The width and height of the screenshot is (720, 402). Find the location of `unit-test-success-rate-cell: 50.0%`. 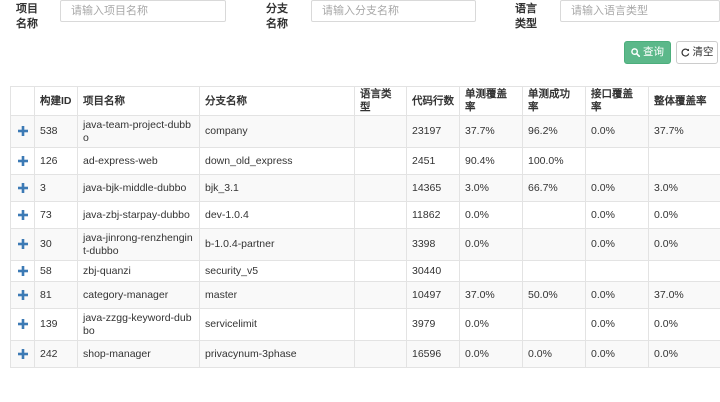

unit-test-success-rate-cell: 50.0% is located at coordinates (554, 295).